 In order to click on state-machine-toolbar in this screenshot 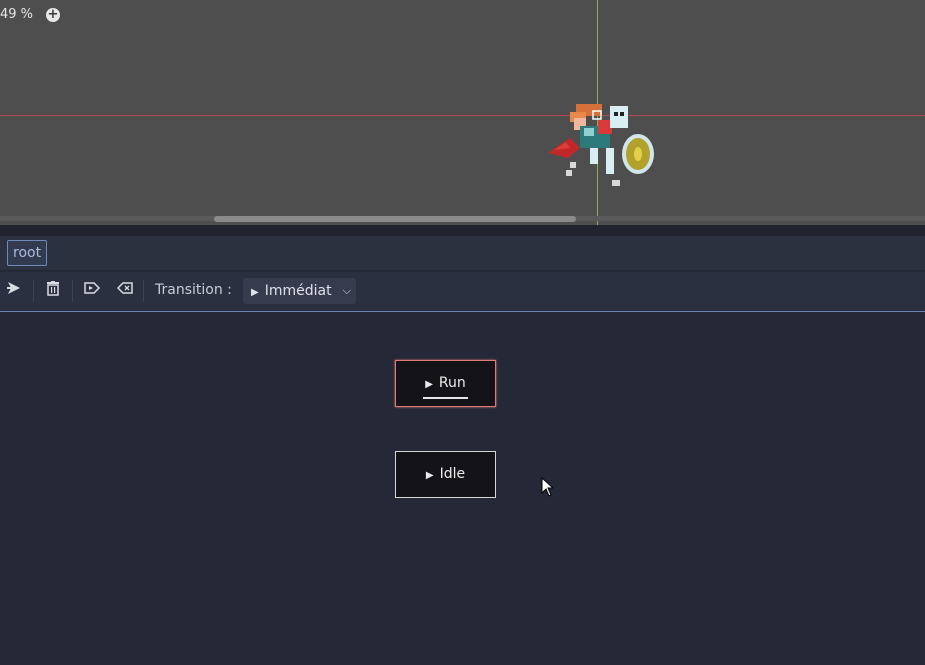, I will do `click(462, 291)`.